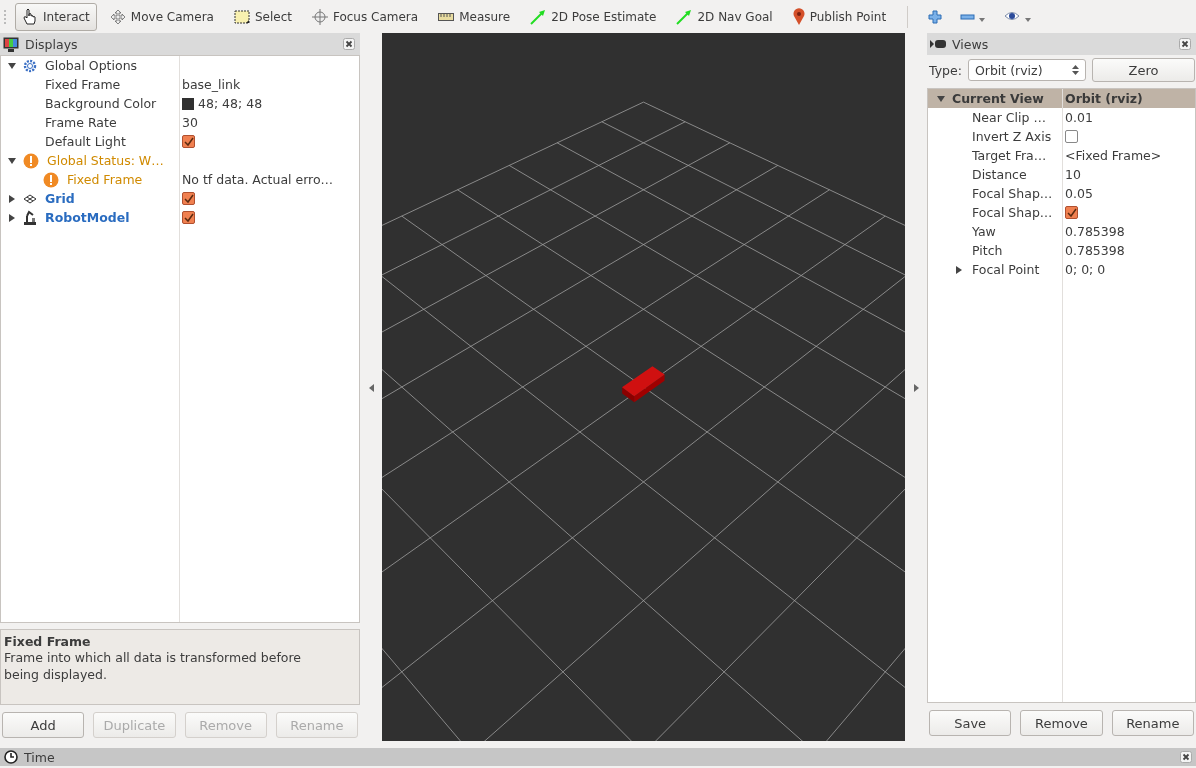 This screenshot has width=1196, height=768. Describe the element at coordinates (593, 16) in the screenshot. I see `tool-button: 2D Pose Estimate` at that location.